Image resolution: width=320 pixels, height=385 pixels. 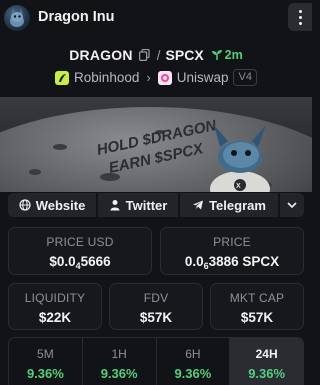 What do you see at coordinates (232, 262) in the screenshot?
I see `price-native-value: 0.063886 SPCX` at bounding box center [232, 262].